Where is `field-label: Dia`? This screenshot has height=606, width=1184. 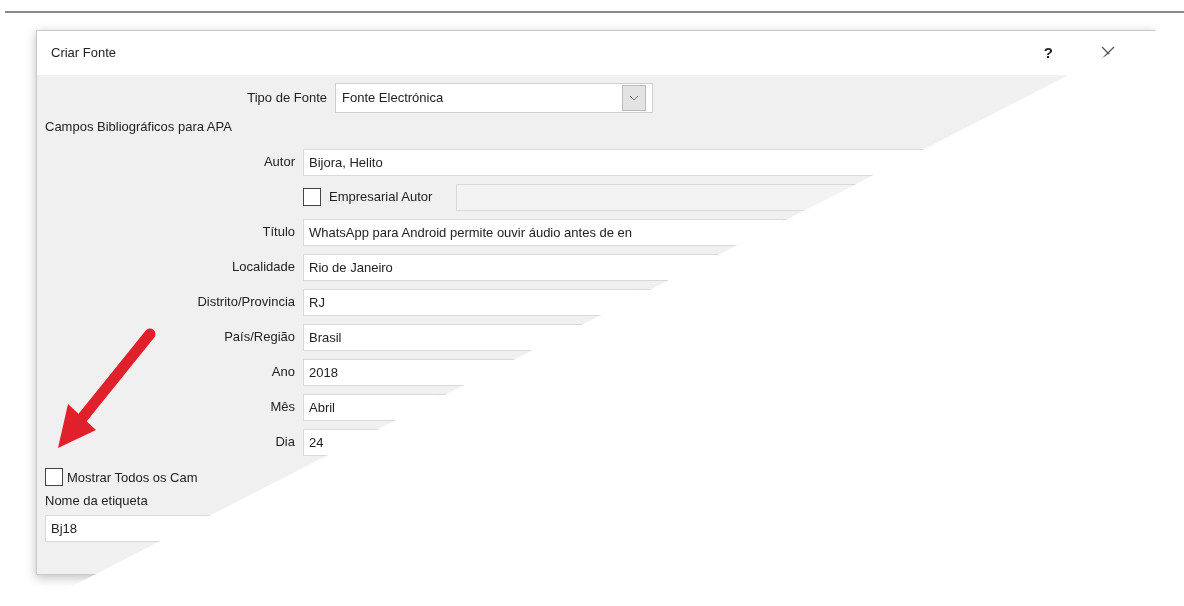 field-label: Dia is located at coordinates (284, 442).